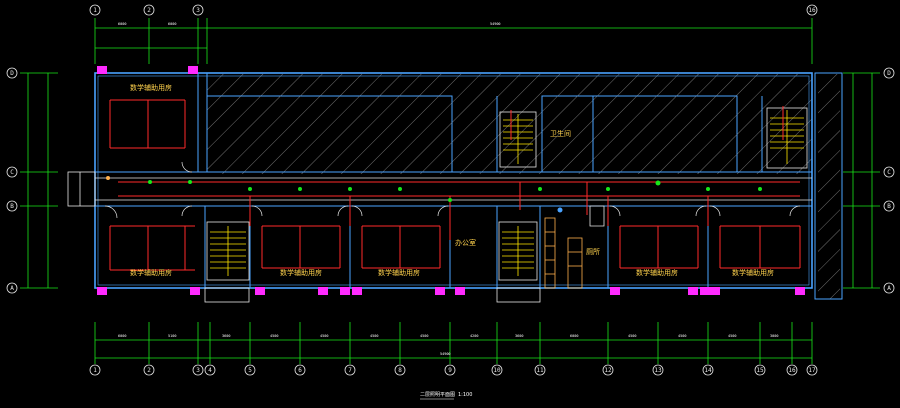 The height and width of the screenshot is (408, 900). What do you see at coordinates (474, 336) in the screenshot?
I see `svg-text: 4200` at bounding box center [474, 336].